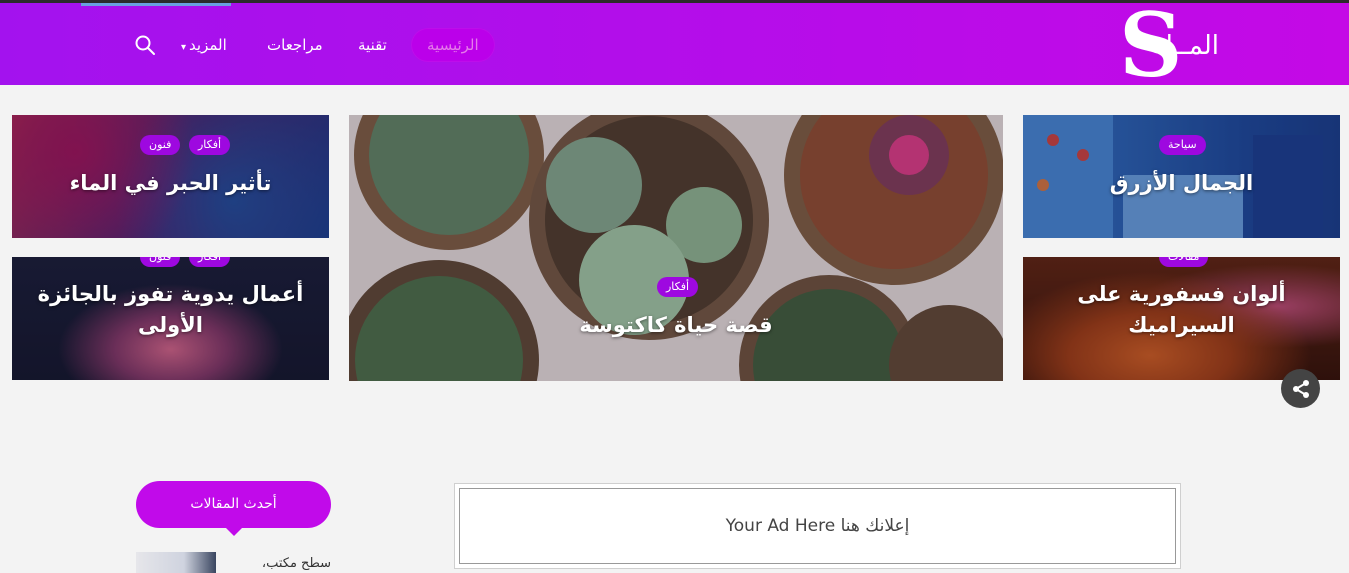  What do you see at coordinates (372, 45) in the screenshot?
I see `nav-tech: تقنية` at bounding box center [372, 45].